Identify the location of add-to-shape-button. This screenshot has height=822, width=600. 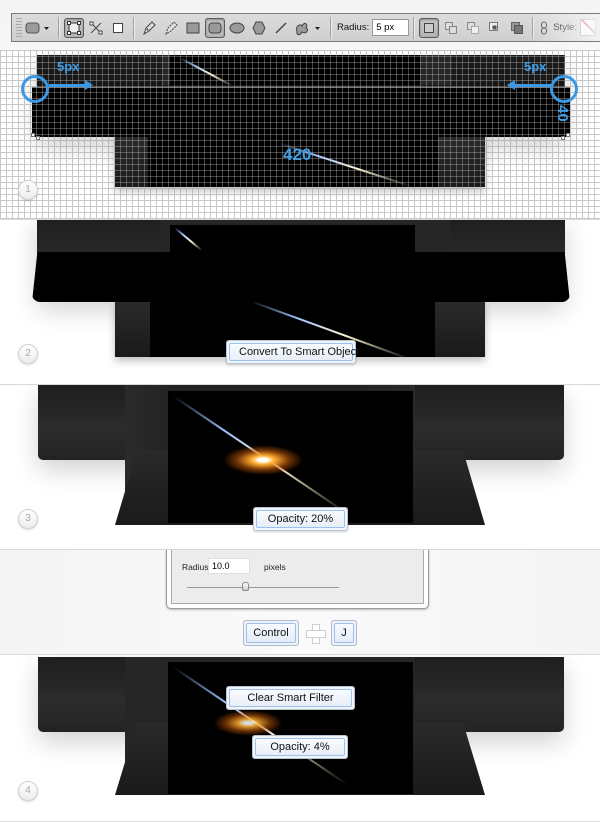
(451, 28).